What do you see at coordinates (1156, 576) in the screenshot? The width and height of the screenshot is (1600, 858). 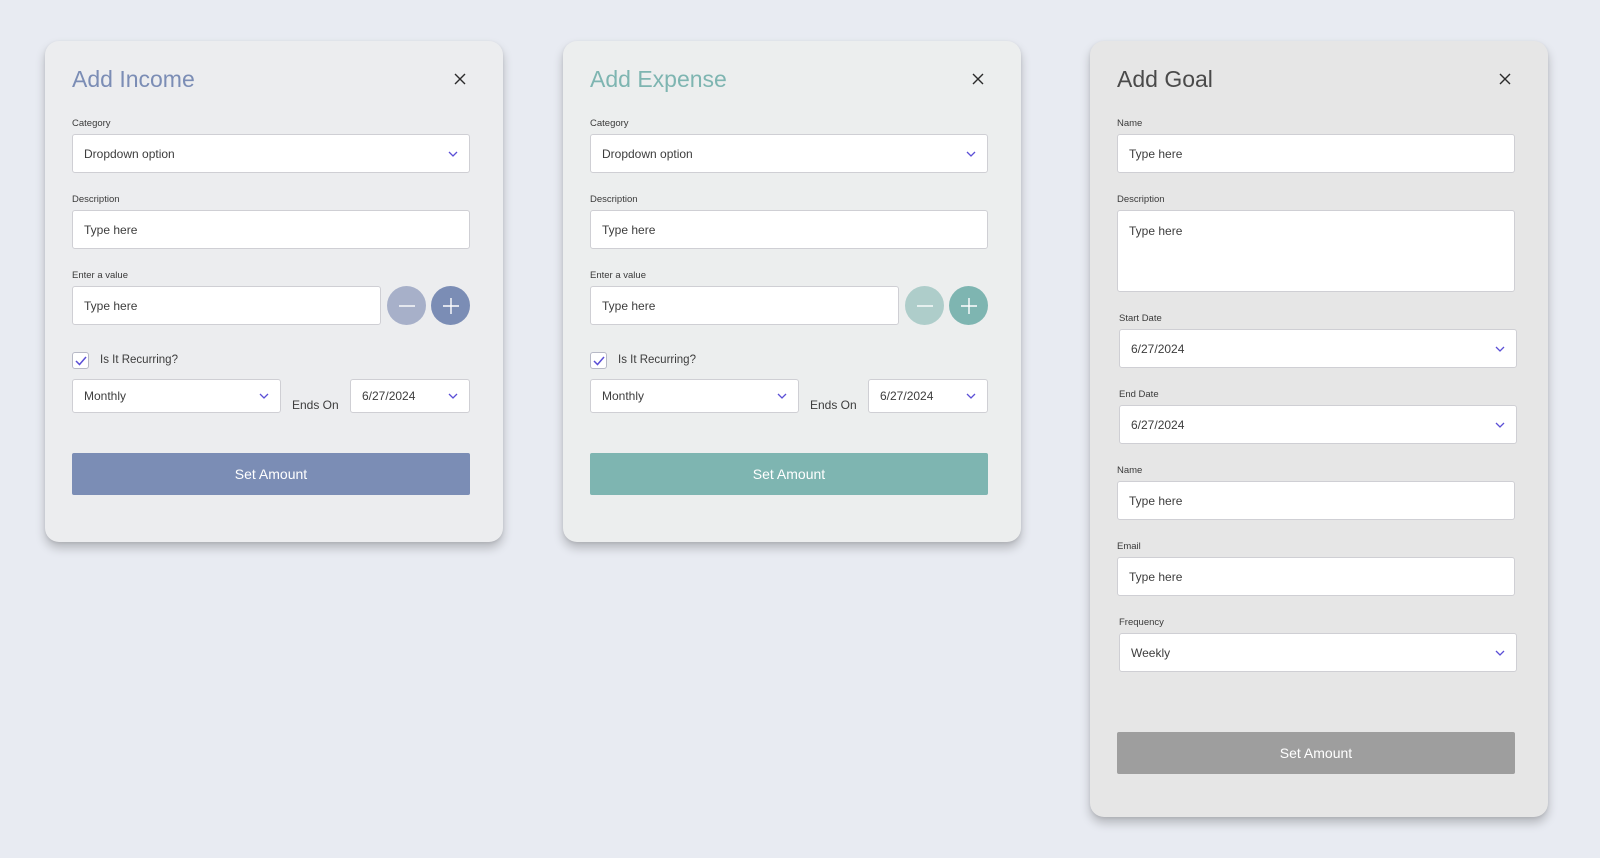 I see `email-placeholder: Type here` at bounding box center [1156, 576].